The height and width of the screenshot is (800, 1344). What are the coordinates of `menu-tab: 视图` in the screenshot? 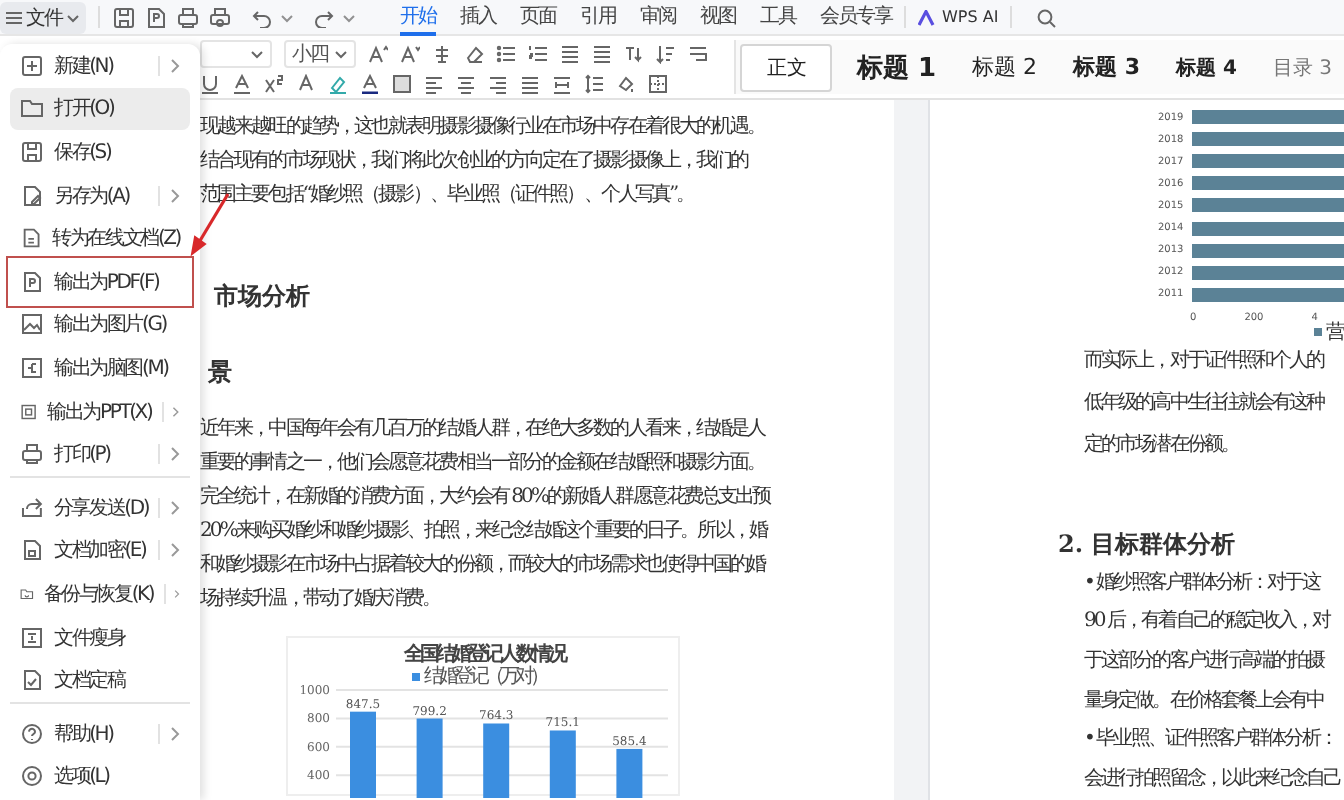 It's located at (718, 17).